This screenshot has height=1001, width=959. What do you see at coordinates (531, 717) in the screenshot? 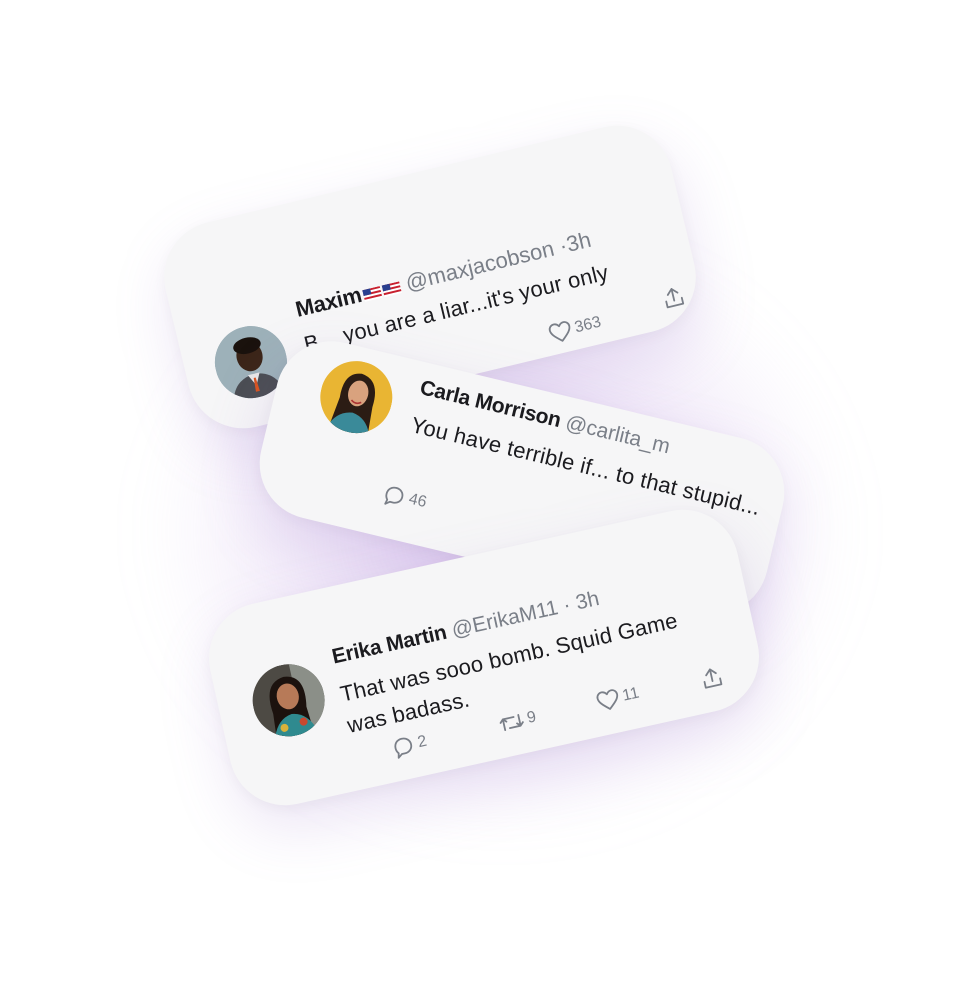
I see `retweet-count: 9` at bounding box center [531, 717].